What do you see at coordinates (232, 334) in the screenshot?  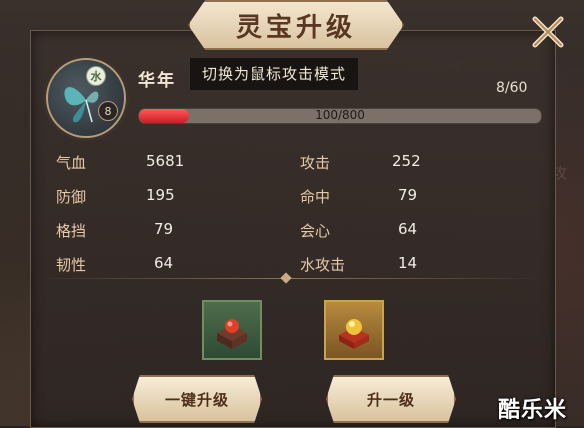 I see `red-orb-box-icon` at bounding box center [232, 334].